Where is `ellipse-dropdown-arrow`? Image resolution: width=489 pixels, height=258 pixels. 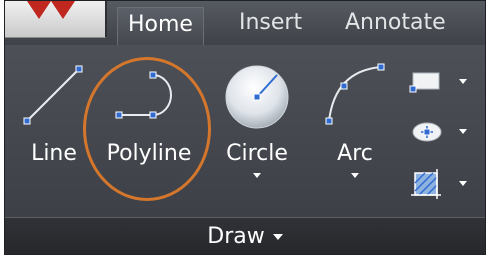 ellipse-dropdown-arrow is located at coordinates (463, 131).